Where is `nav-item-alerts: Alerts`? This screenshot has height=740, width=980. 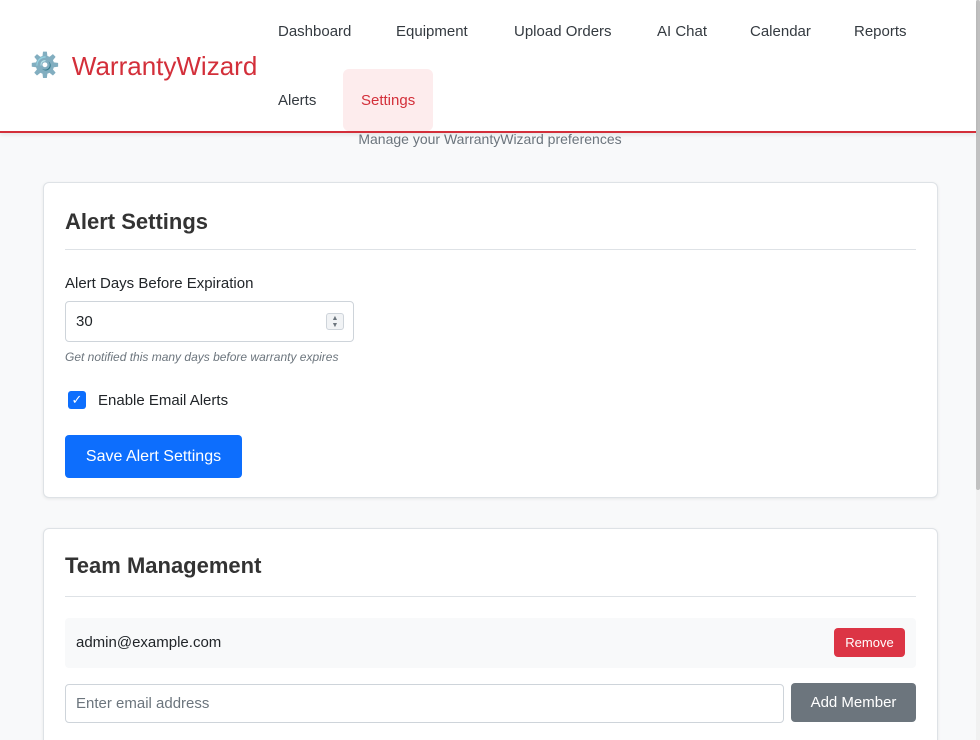
nav-item-alerts: Alerts is located at coordinates (297, 100).